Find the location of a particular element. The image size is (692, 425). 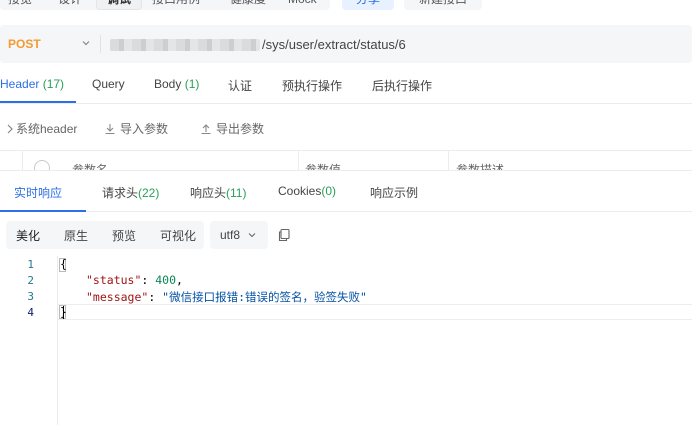

select-all-checkbox is located at coordinates (42, 165).